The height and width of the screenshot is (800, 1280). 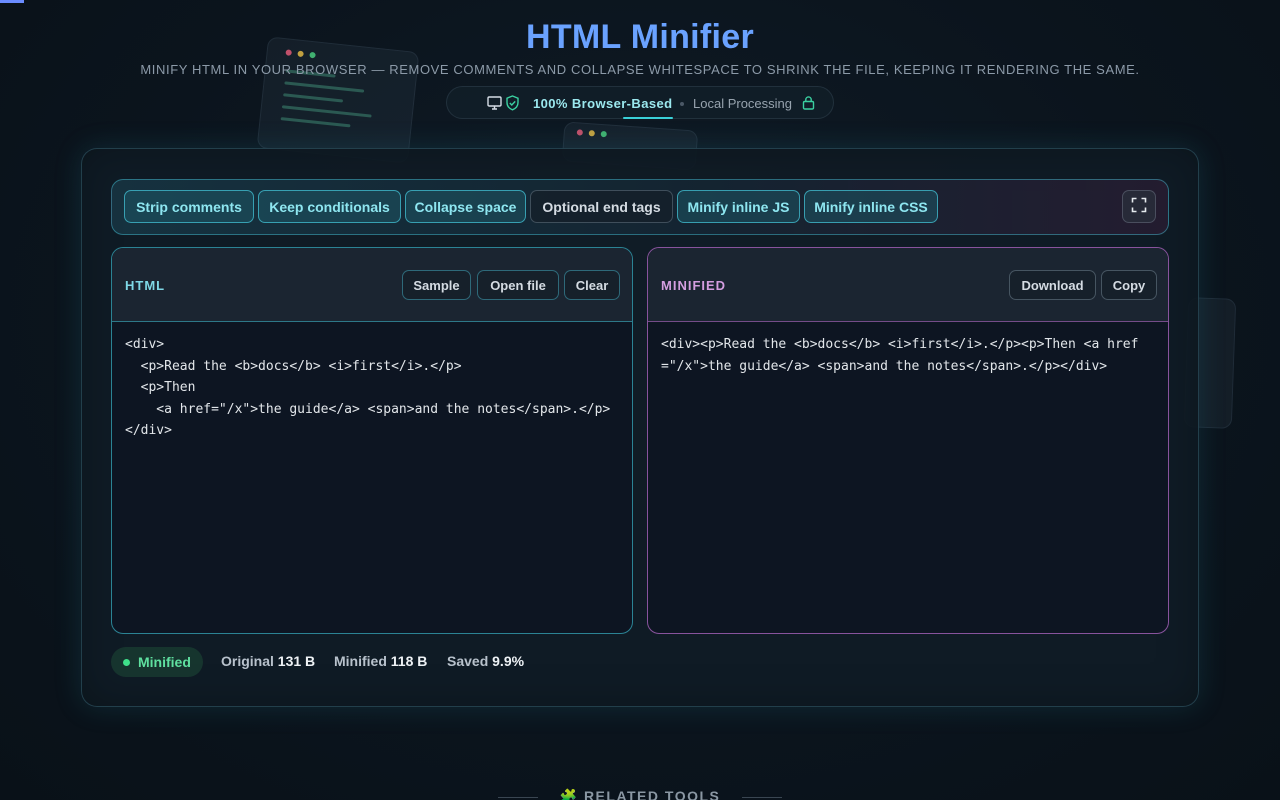 I want to click on original-size-stat: Original 131 B, so click(x=268, y=661).